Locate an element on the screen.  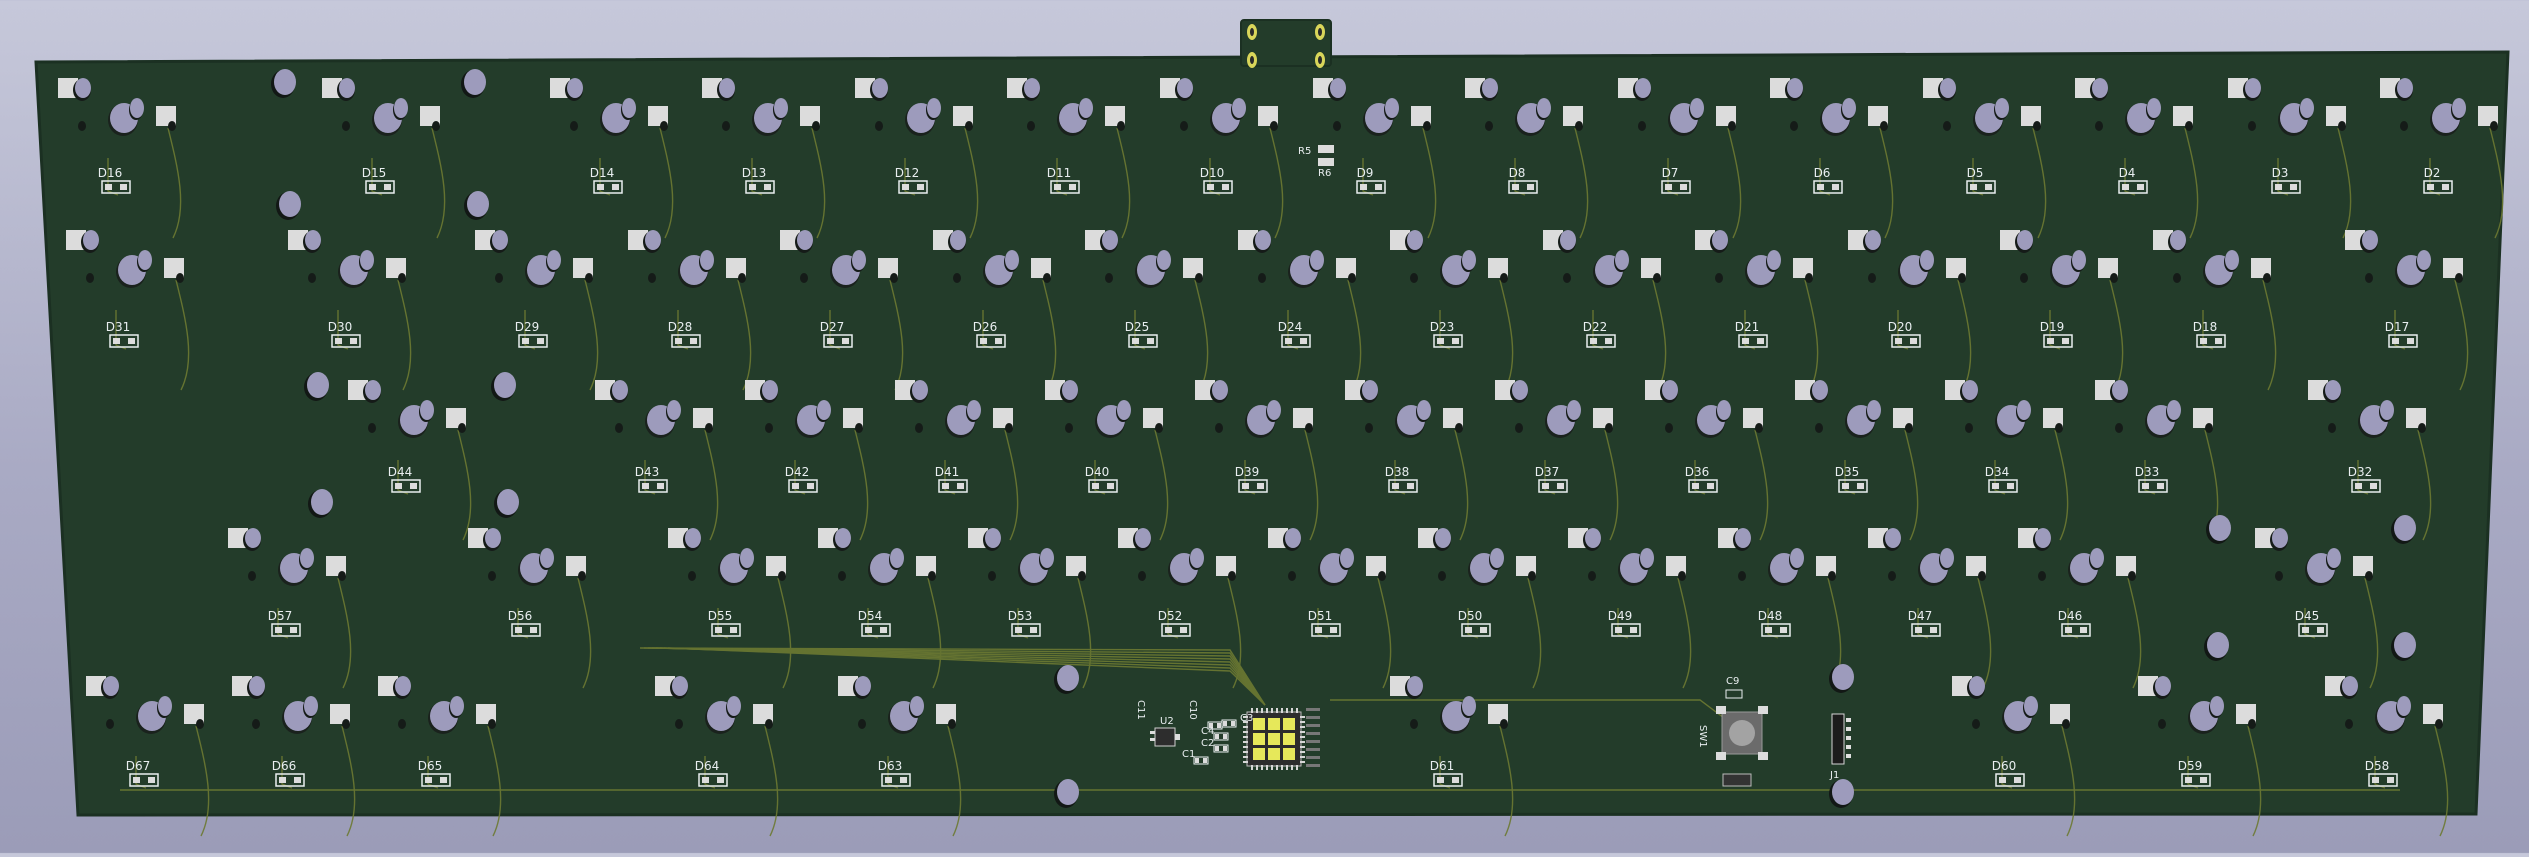
diode-label: D10 is located at coordinates (1212, 173).